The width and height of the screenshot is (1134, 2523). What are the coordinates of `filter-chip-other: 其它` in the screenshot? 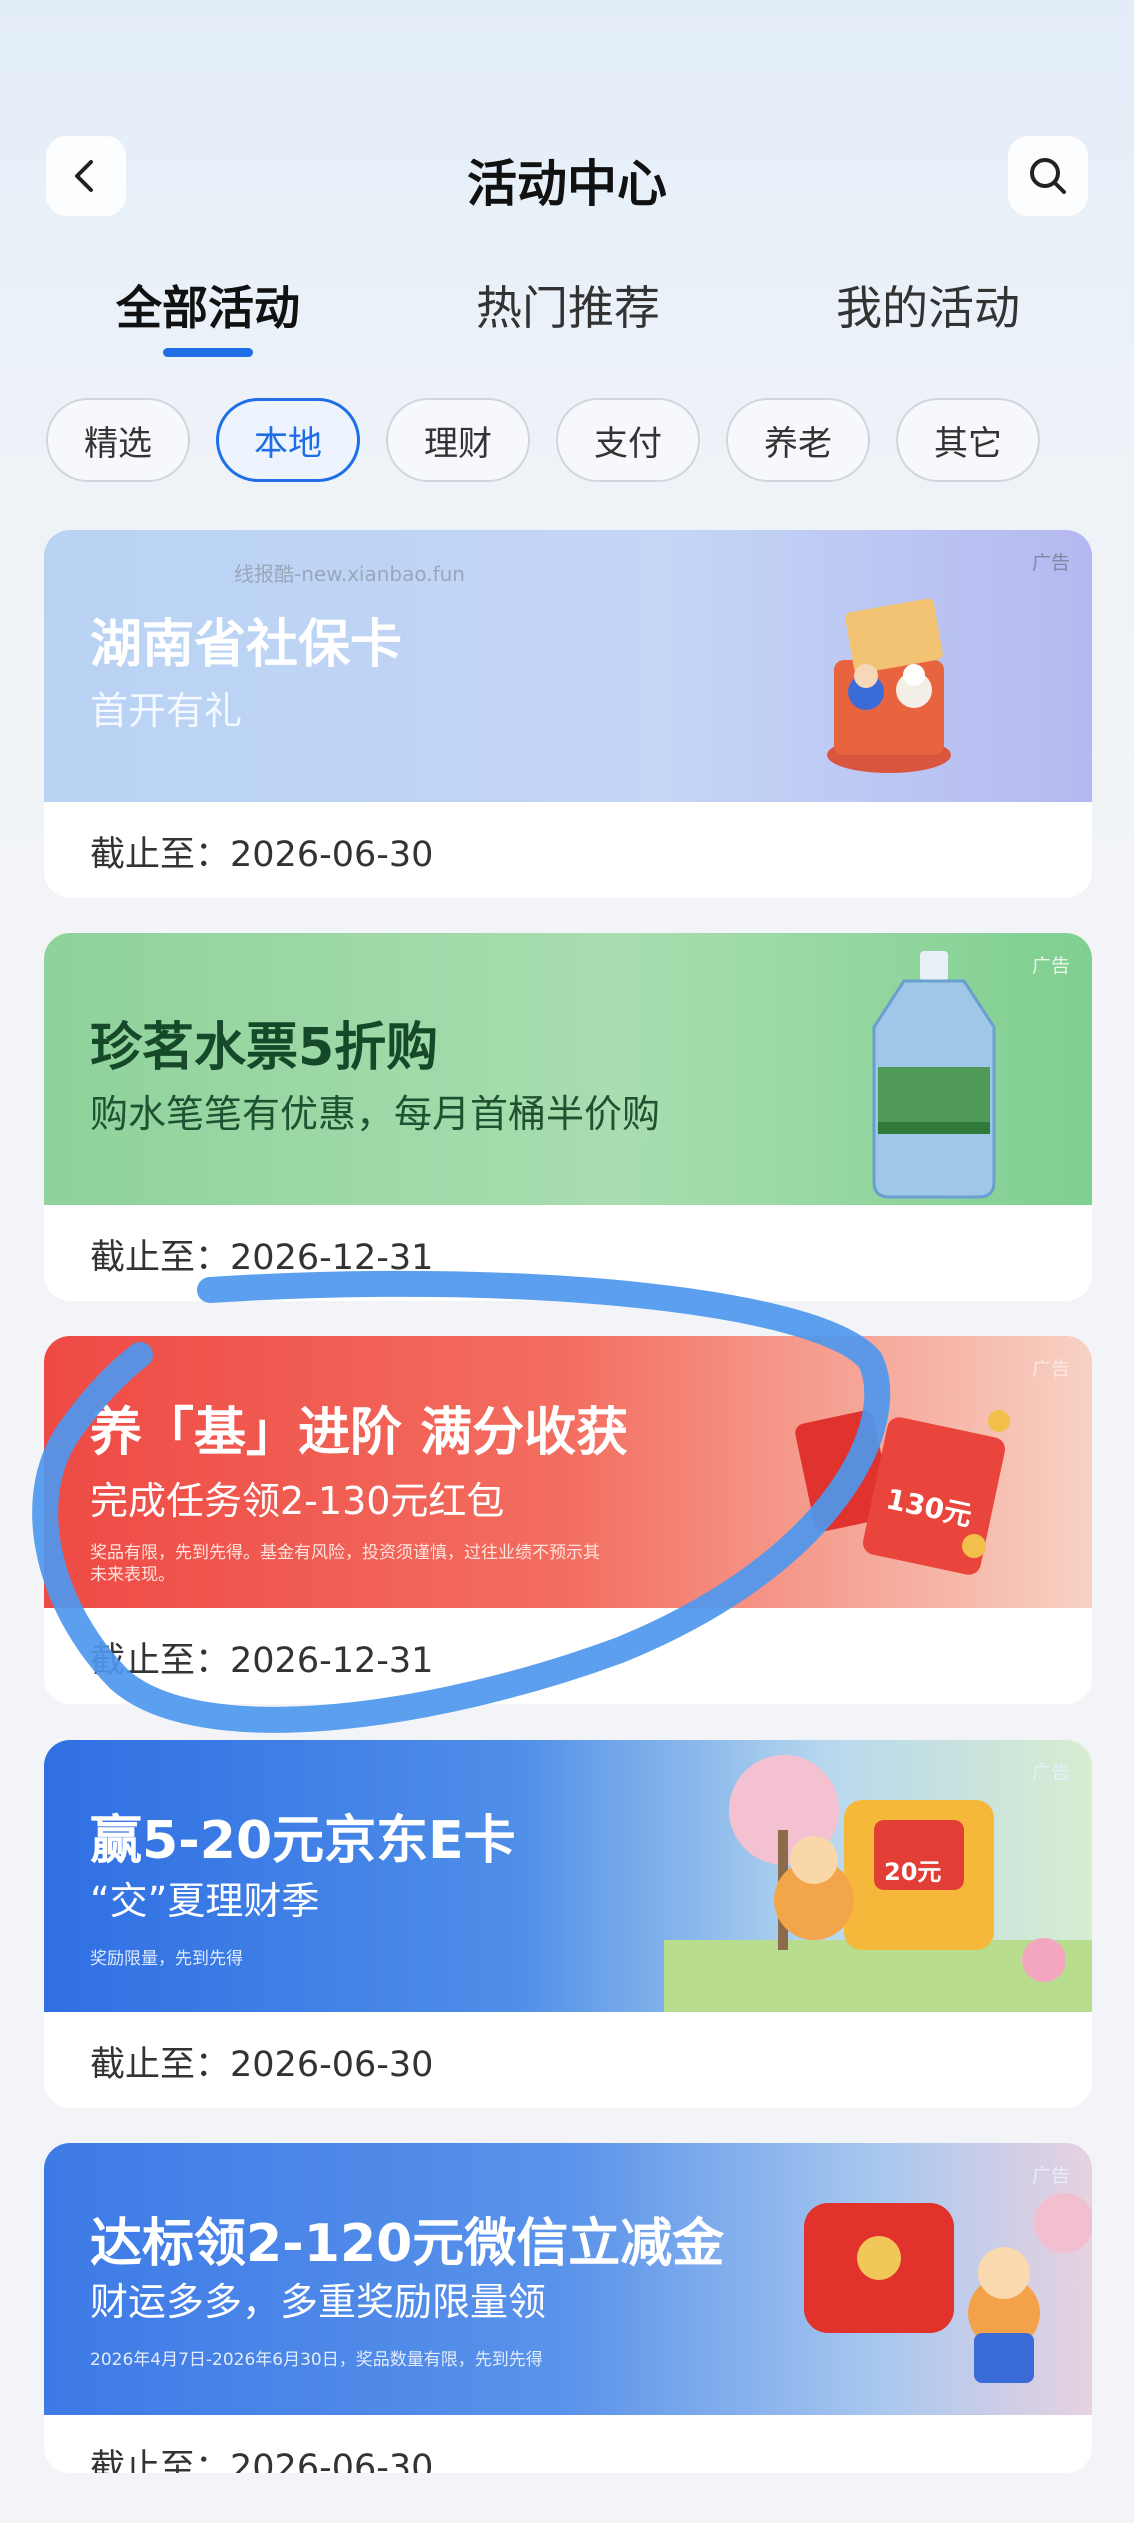 It's located at (968, 440).